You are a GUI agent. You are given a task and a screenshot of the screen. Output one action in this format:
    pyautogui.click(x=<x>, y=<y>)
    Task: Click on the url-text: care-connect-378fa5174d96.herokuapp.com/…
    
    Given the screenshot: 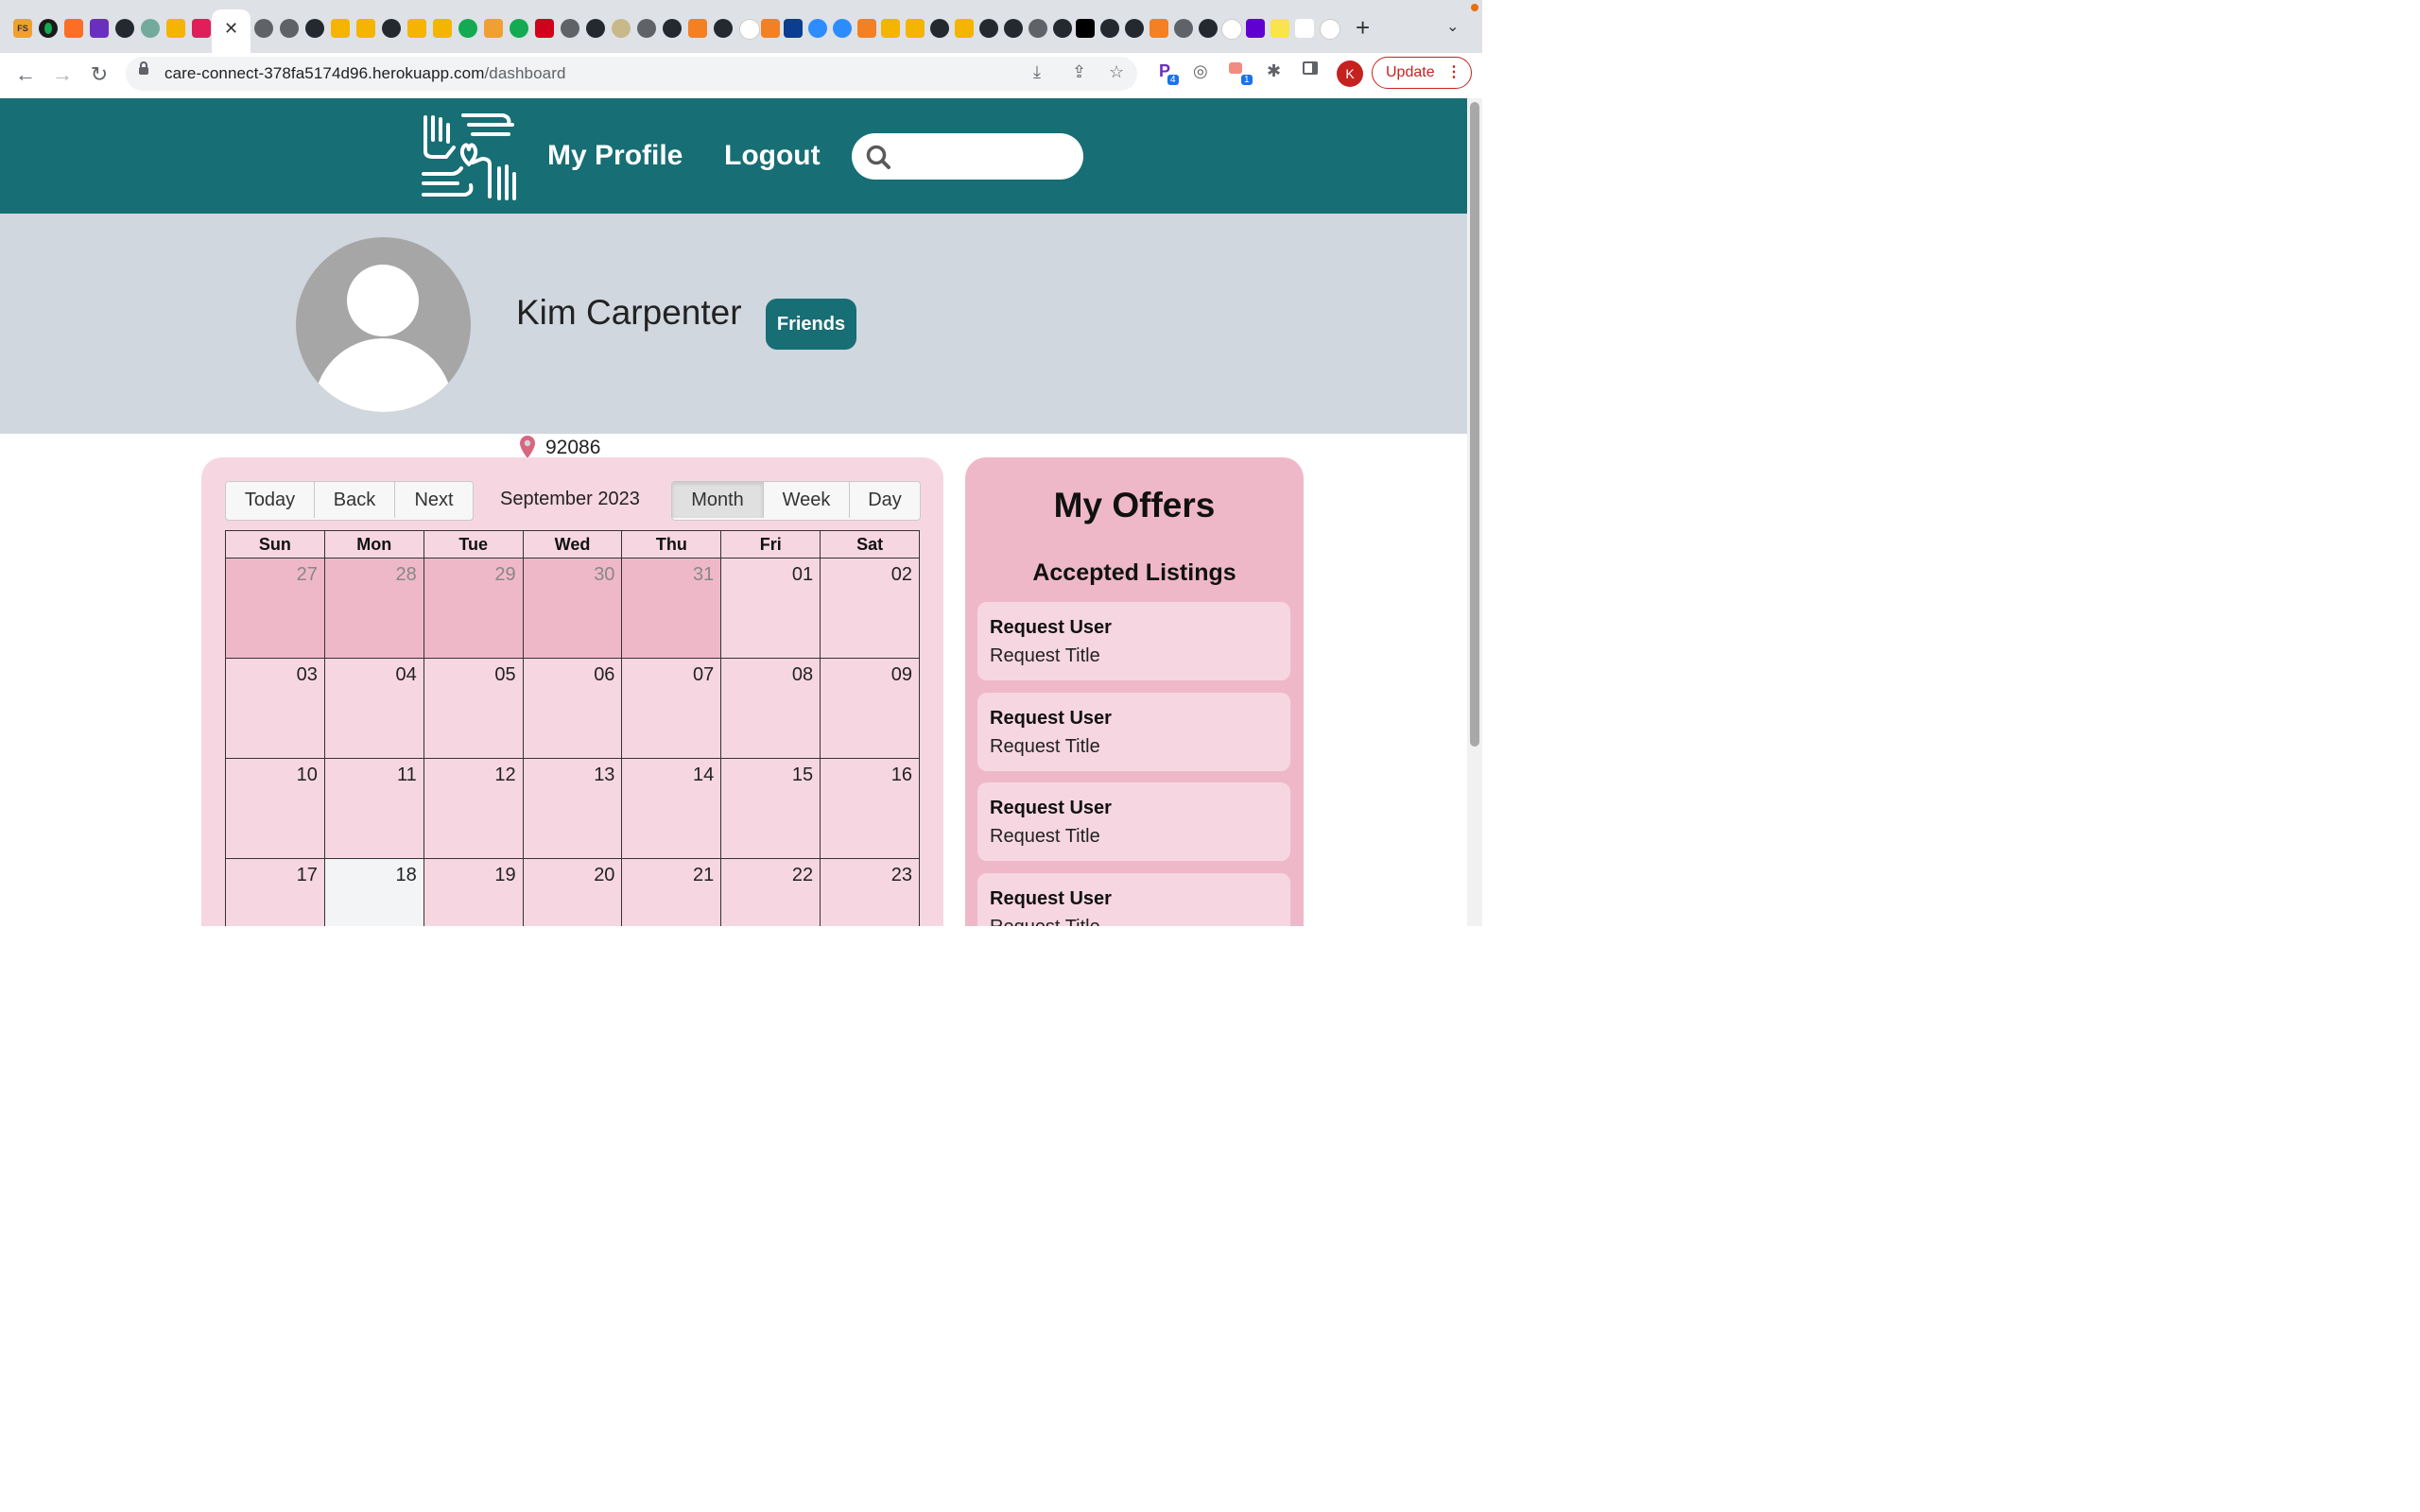 What is the action you would take?
    pyautogui.click(x=365, y=73)
    